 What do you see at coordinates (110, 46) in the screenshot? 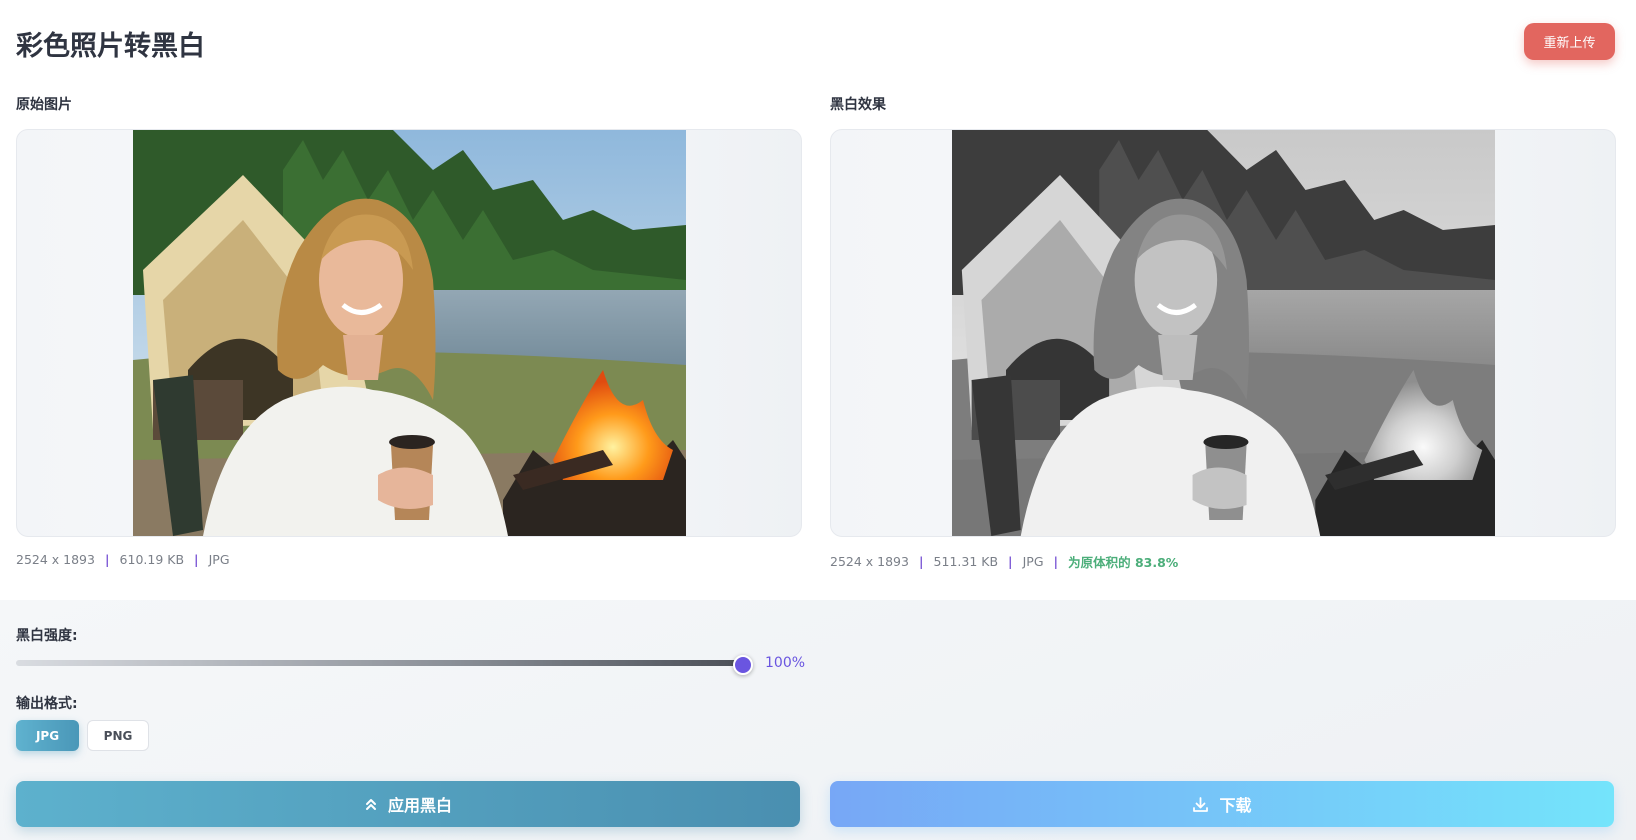
I see `page-title: 彩色照片转黑白` at bounding box center [110, 46].